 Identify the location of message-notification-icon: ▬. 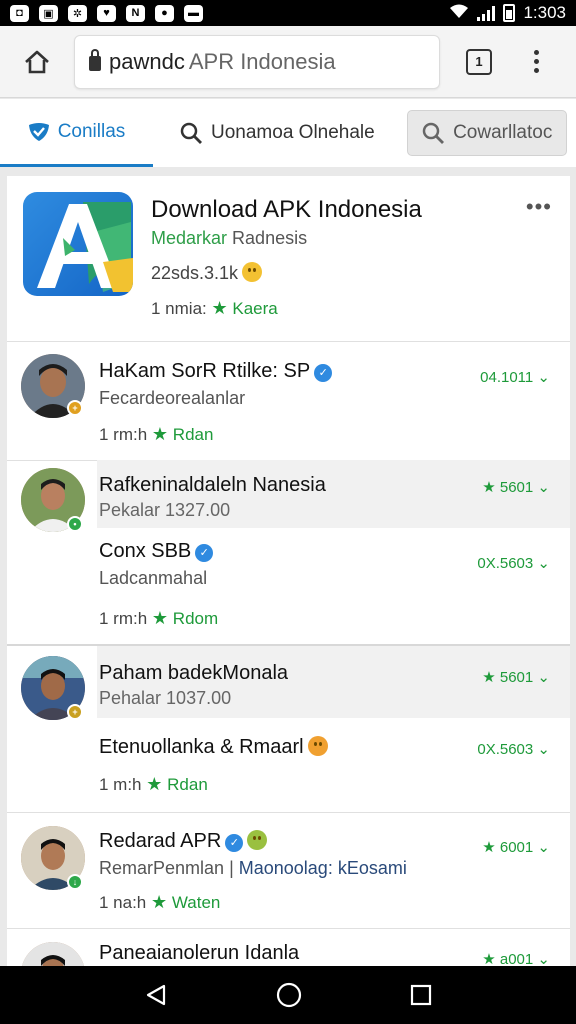
(193, 13).